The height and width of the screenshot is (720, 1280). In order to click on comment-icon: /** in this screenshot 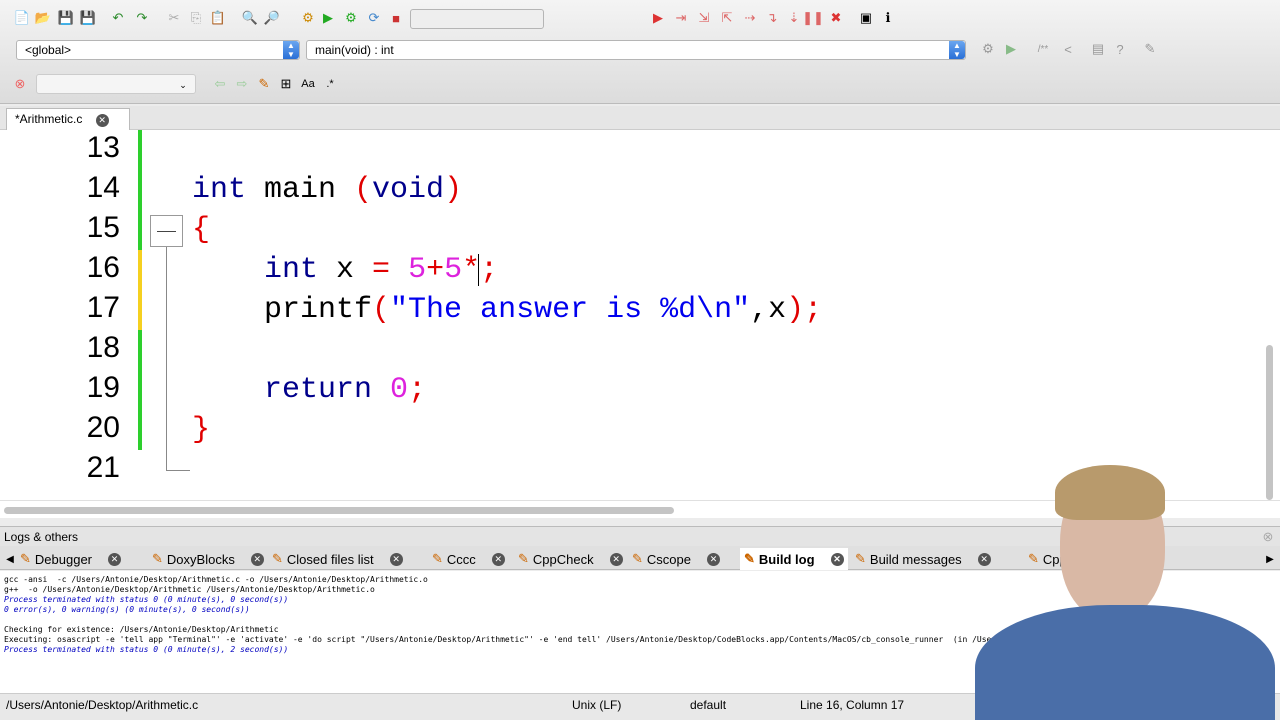, I will do `click(1043, 49)`.